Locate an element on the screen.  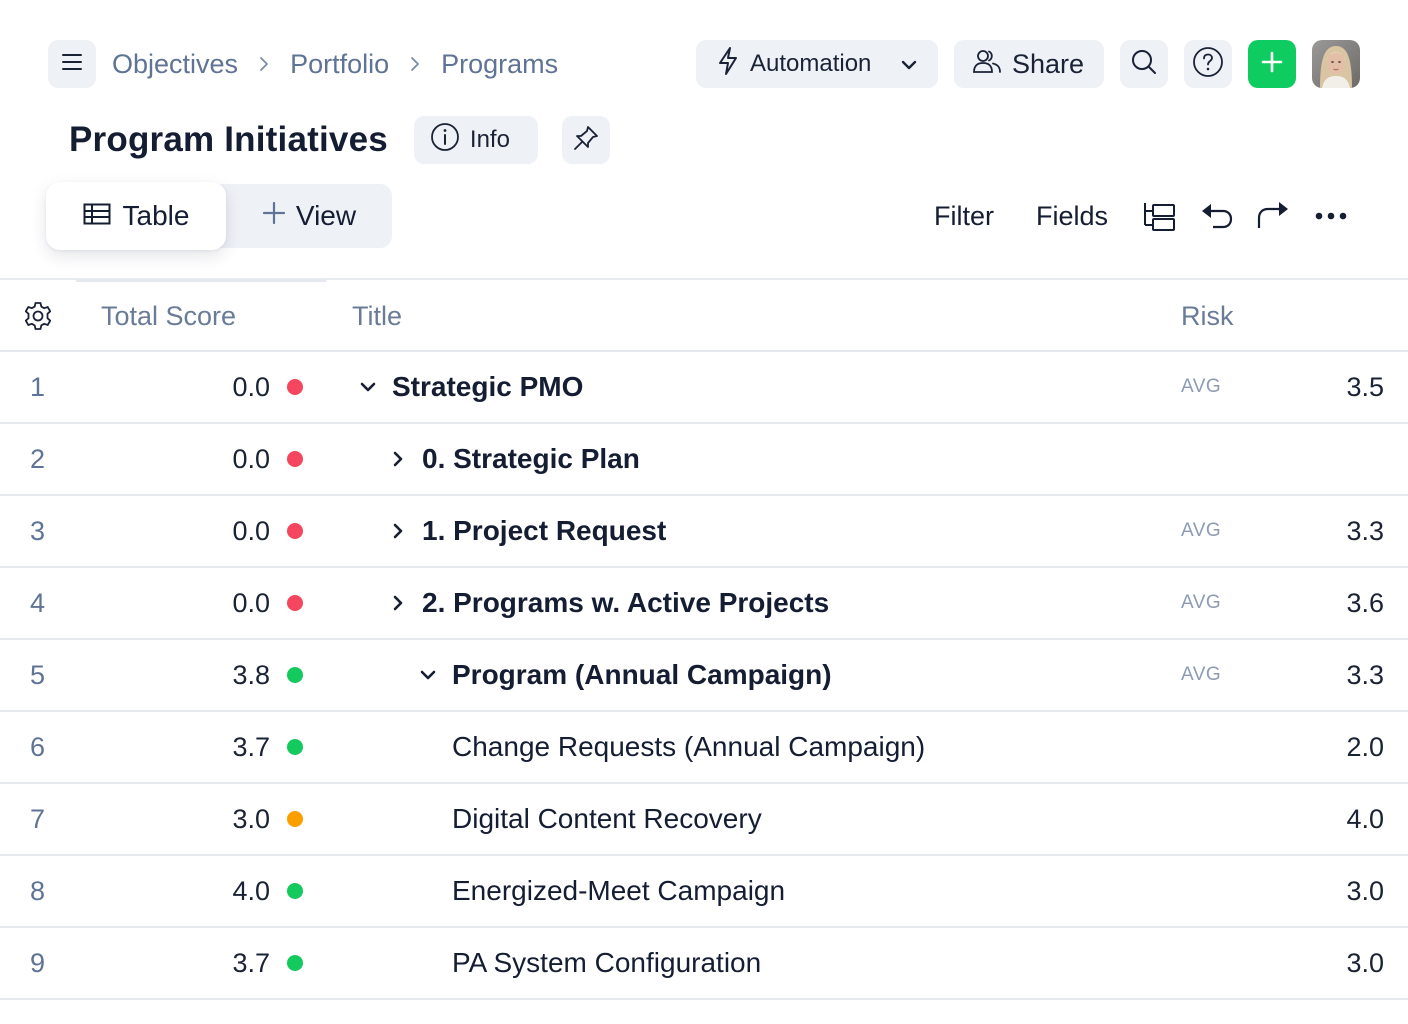
table-row: 2 0.0 0. Strategic Plan is located at coordinates (704, 460).